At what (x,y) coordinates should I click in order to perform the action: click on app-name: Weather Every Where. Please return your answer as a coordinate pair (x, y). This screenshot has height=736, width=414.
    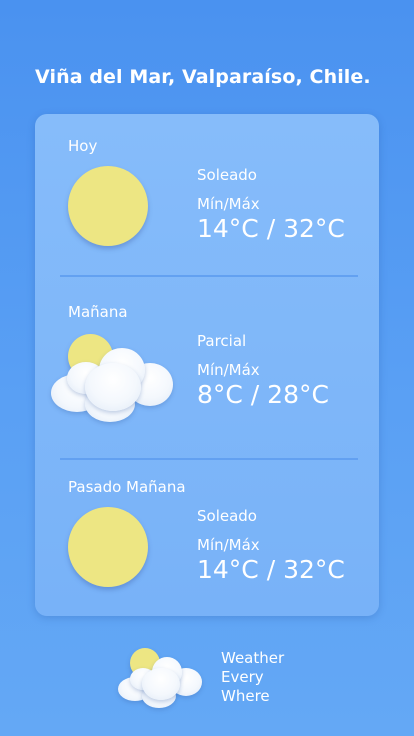
    Looking at the image, I should click on (252, 677).